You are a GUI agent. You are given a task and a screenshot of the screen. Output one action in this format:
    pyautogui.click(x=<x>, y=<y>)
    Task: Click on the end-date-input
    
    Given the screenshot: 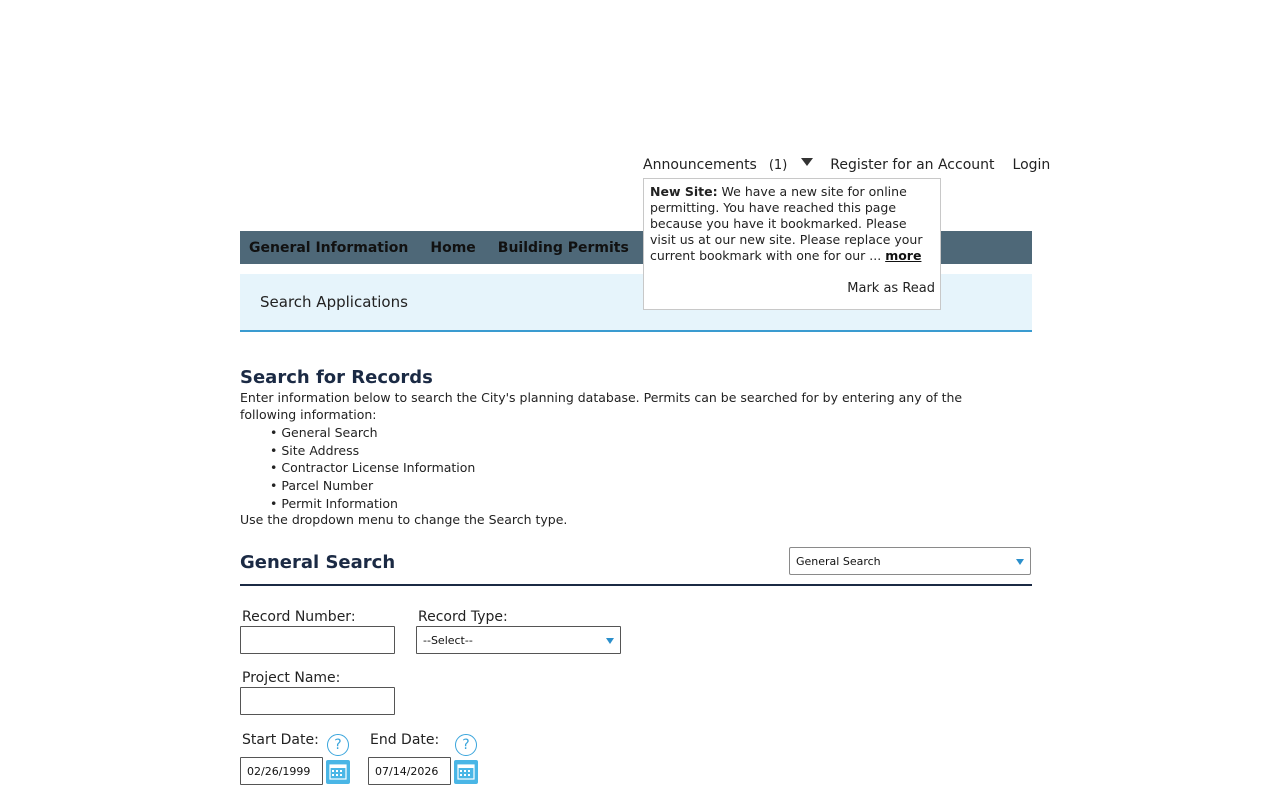 What is the action you would take?
    pyautogui.click(x=409, y=771)
    